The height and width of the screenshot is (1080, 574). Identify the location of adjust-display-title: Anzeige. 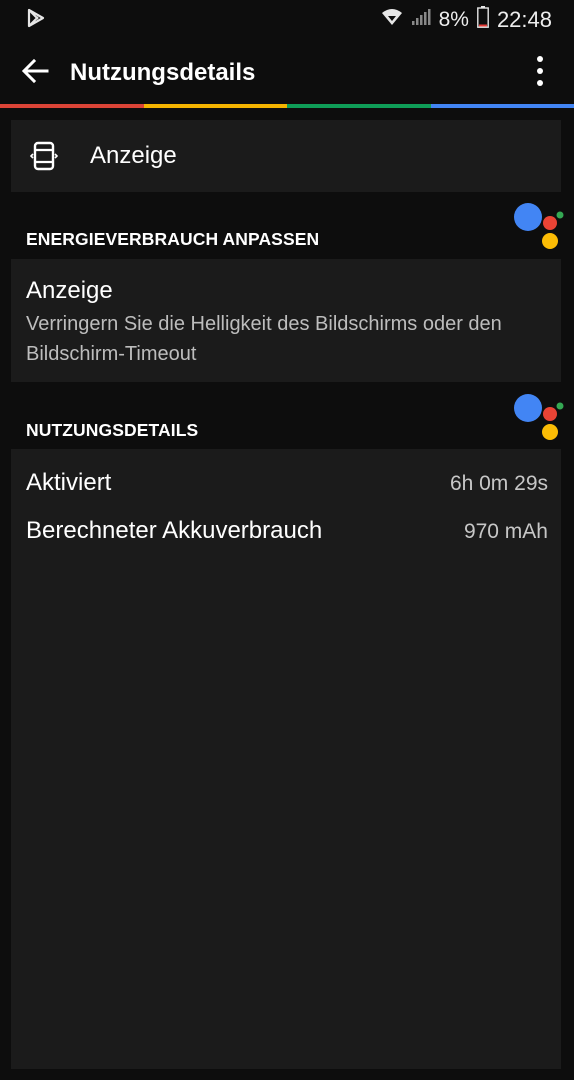
(69, 290).